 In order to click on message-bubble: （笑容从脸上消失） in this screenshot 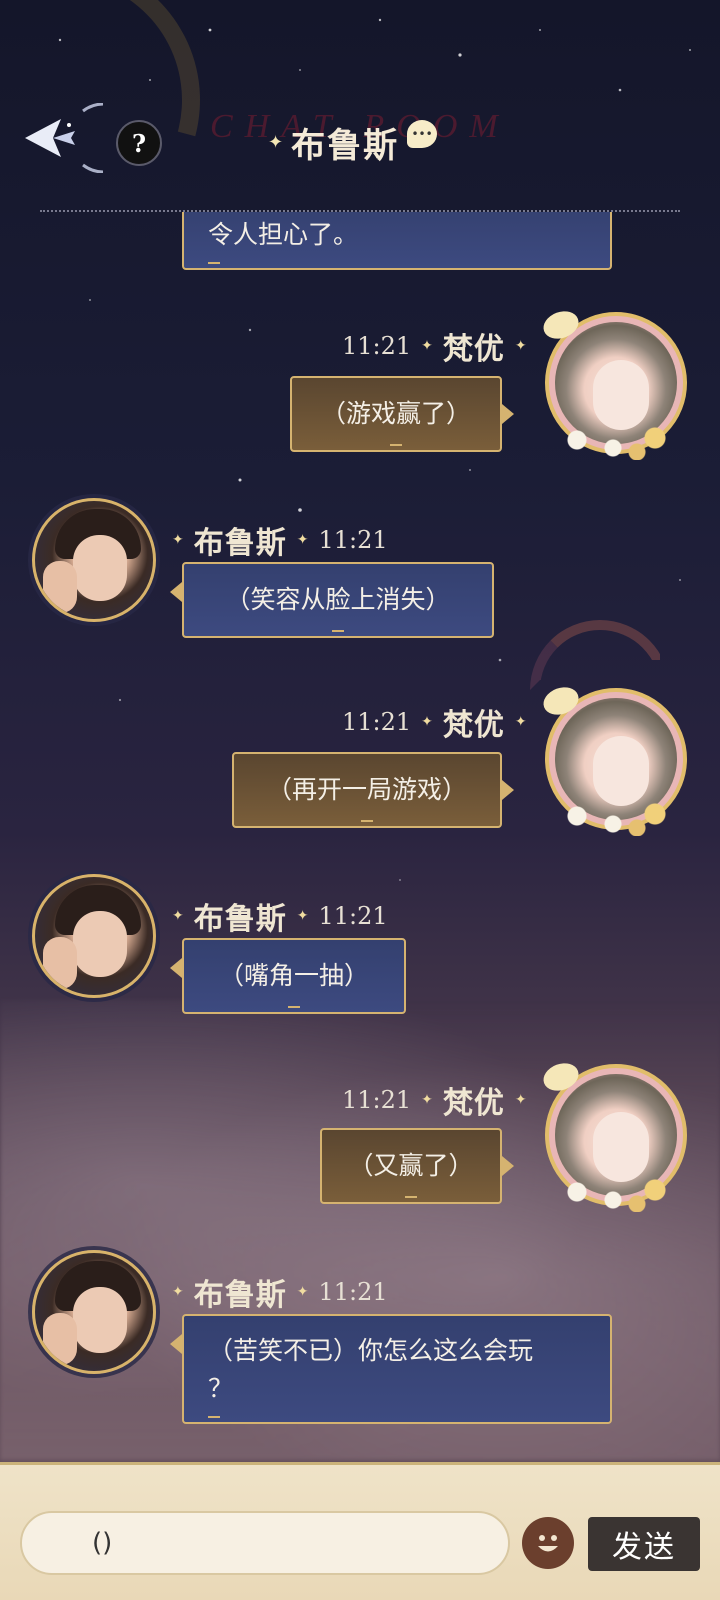, I will do `click(338, 600)`.